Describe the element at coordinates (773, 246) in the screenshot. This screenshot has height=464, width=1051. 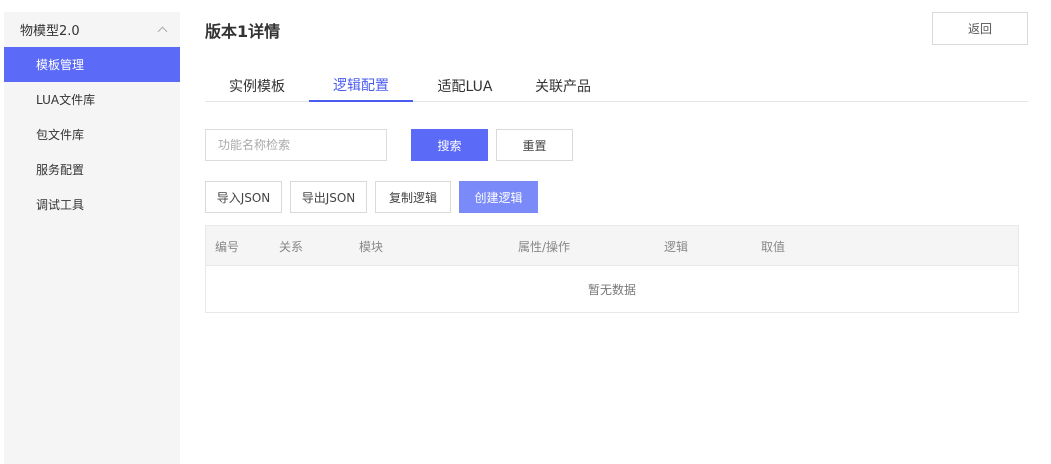
I see `column-header-value: 取值` at that location.